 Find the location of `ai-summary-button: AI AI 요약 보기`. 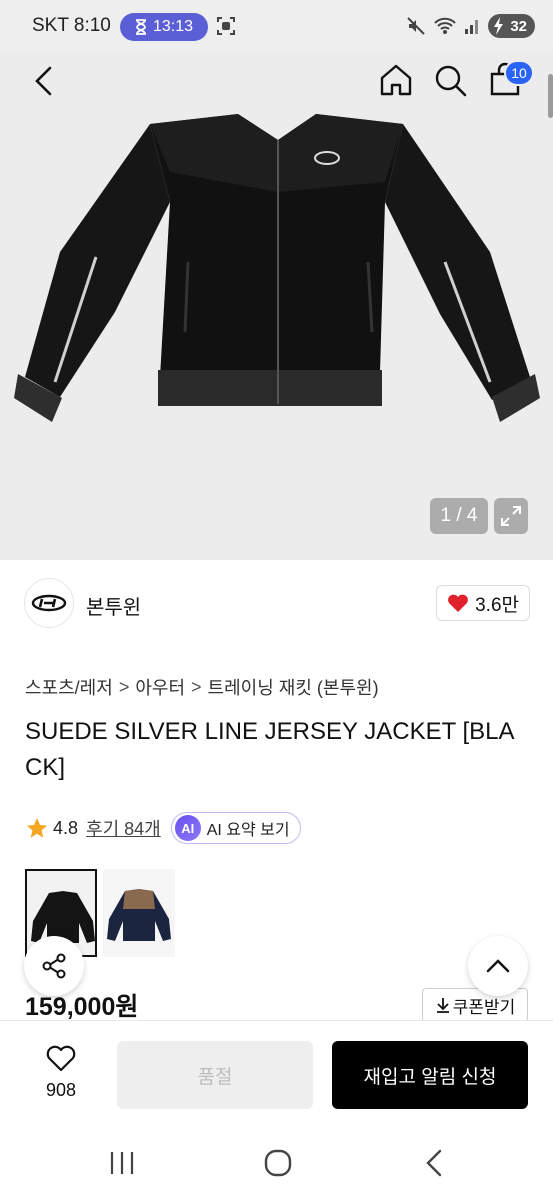

ai-summary-button: AI AI 요약 보기 is located at coordinates (235, 828).